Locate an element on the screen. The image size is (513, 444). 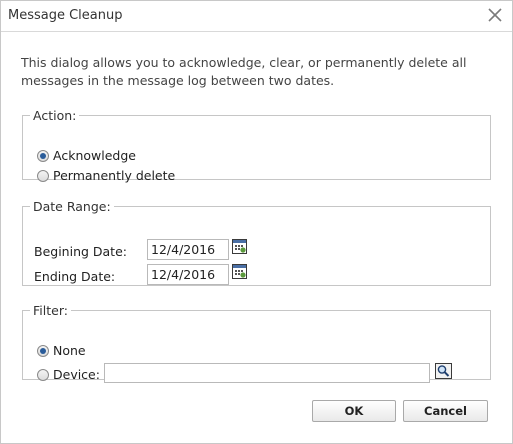
radio-filter-none: None is located at coordinates (61, 350).